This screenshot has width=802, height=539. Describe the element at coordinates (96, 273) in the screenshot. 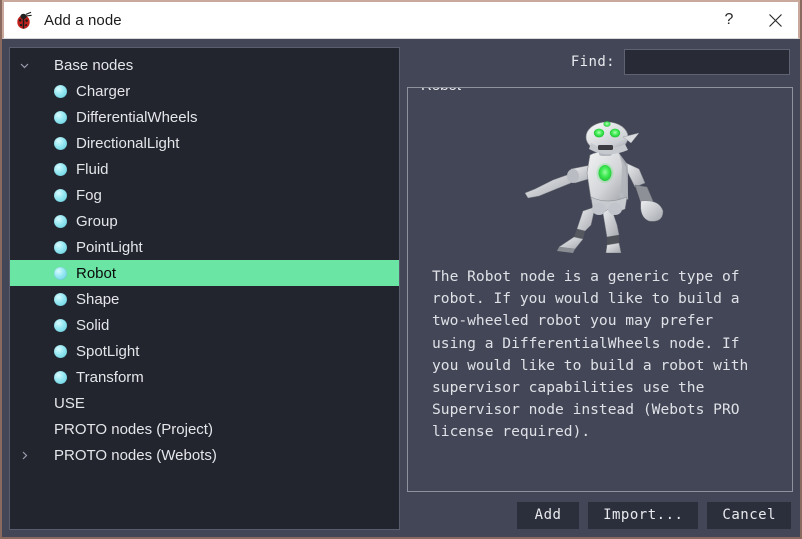

I see `tree-item-label: Robot` at that location.